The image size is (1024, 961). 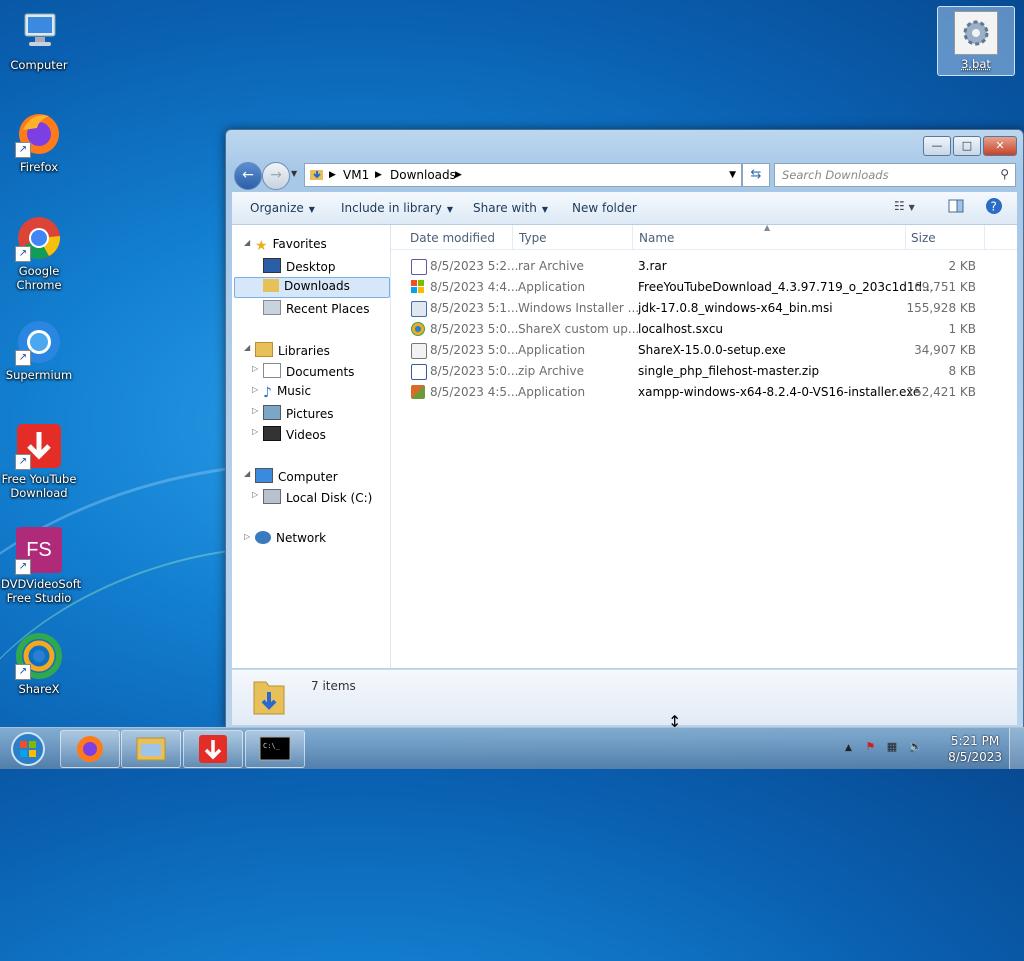 I want to click on star-icon: ★, so click(x=261, y=246).